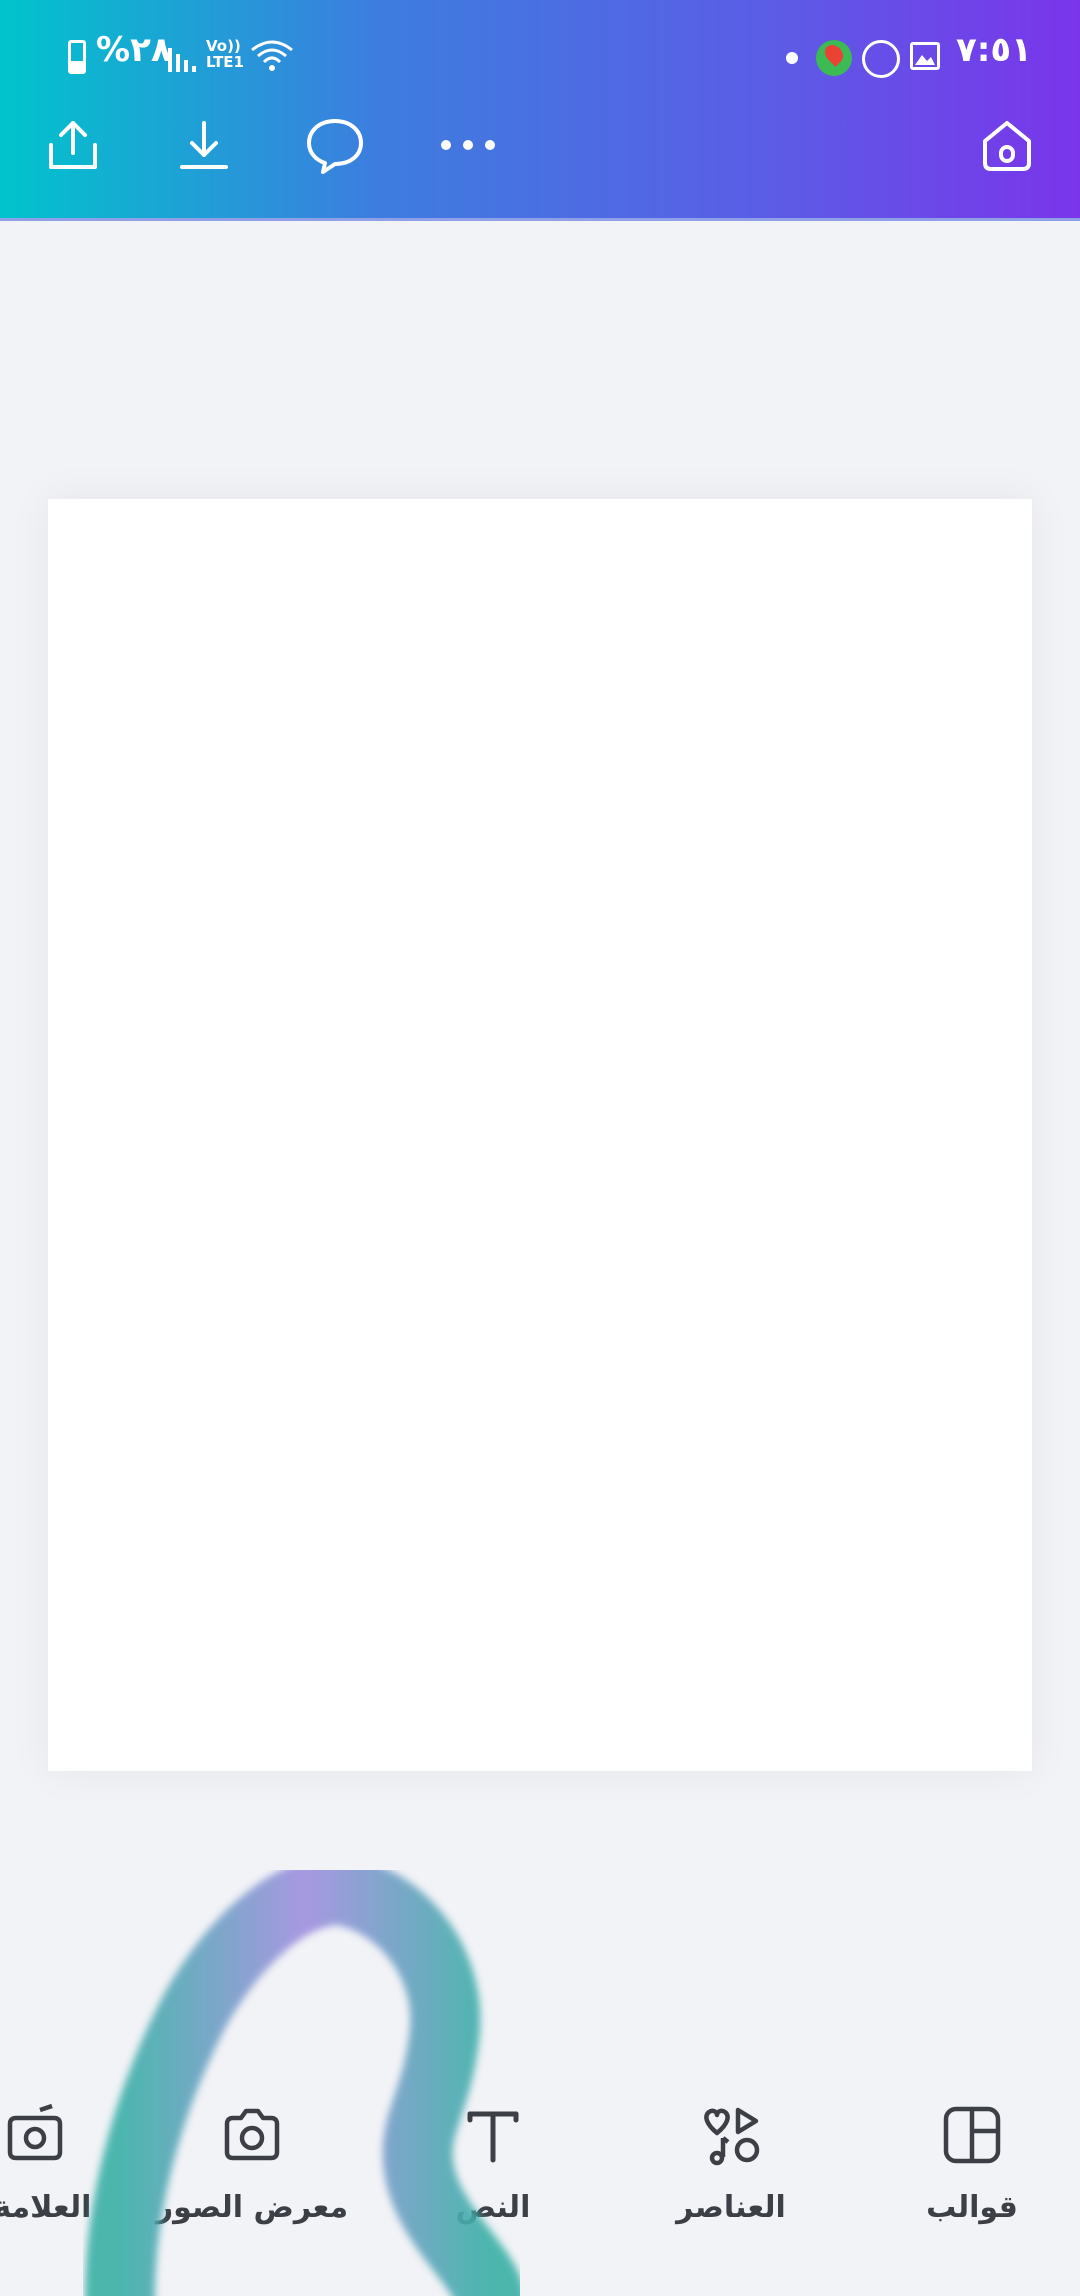 This screenshot has width=1080, height=2296. I want to click on status-bar: %٢٨ Vo)) LTE1 ٧:٥١, so click(540, 55).